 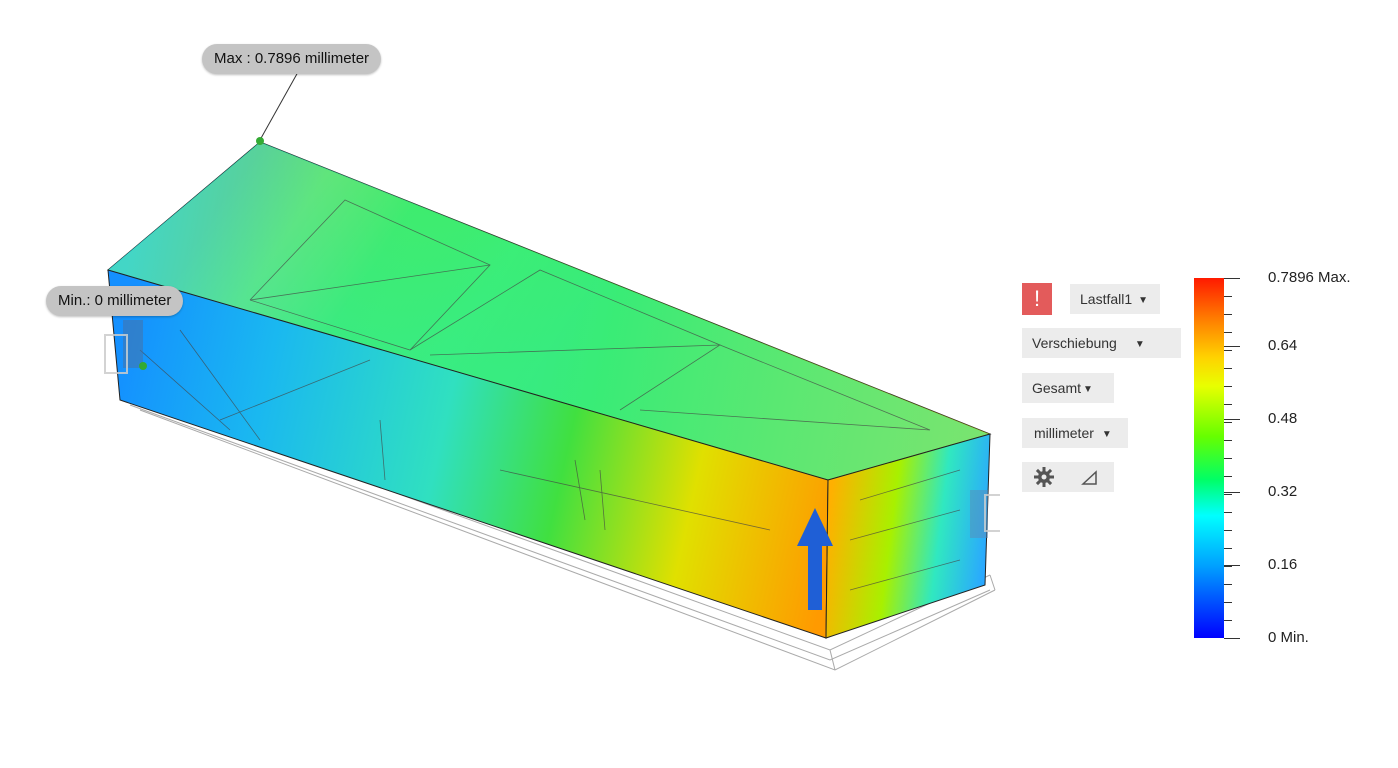 What do you see at coordinates (1057, 388) in the screenshot?
I see `component-label: Gesamt` at bounding box center [1057, 388].